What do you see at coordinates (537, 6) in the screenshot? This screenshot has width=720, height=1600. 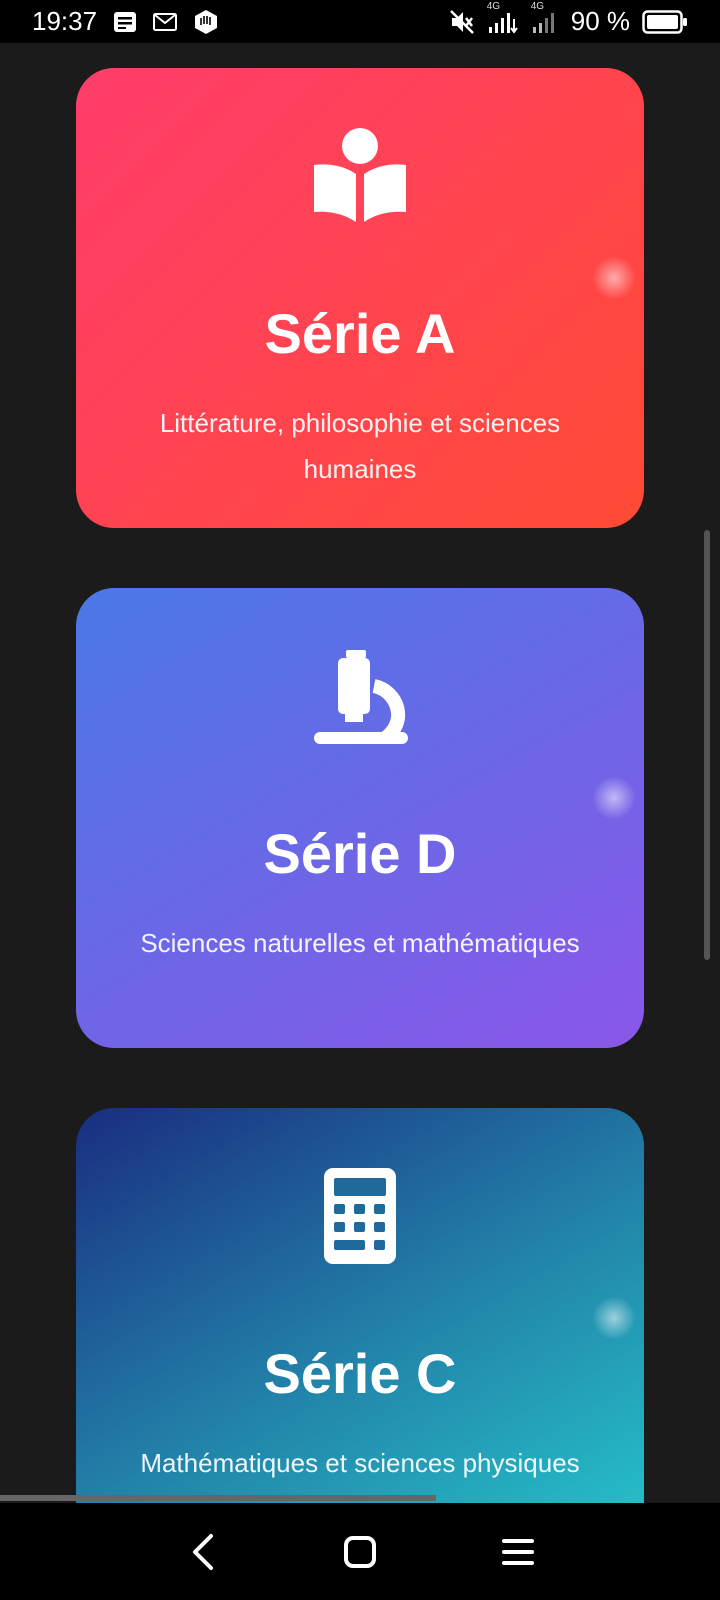 I see `network-type-label-2: 4G` at bounding box center [537, 6].